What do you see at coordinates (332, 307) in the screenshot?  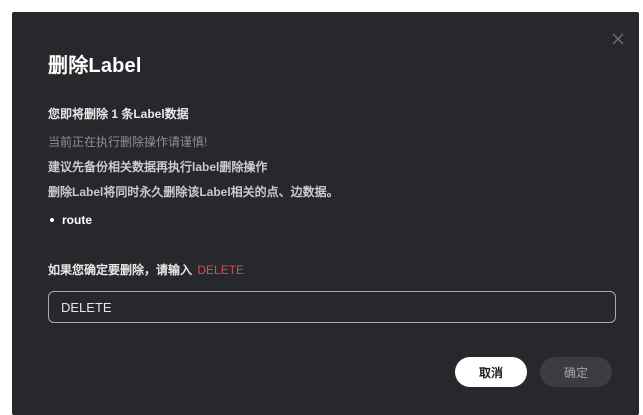 I see `confirm-input` at bounding box center [332, 307].